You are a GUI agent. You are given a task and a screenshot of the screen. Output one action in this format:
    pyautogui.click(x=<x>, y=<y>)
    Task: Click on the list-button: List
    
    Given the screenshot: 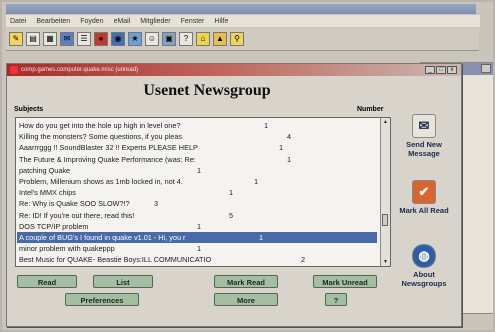 What is the action you would take?
    pyautogui.click(x=123, y=281)
    